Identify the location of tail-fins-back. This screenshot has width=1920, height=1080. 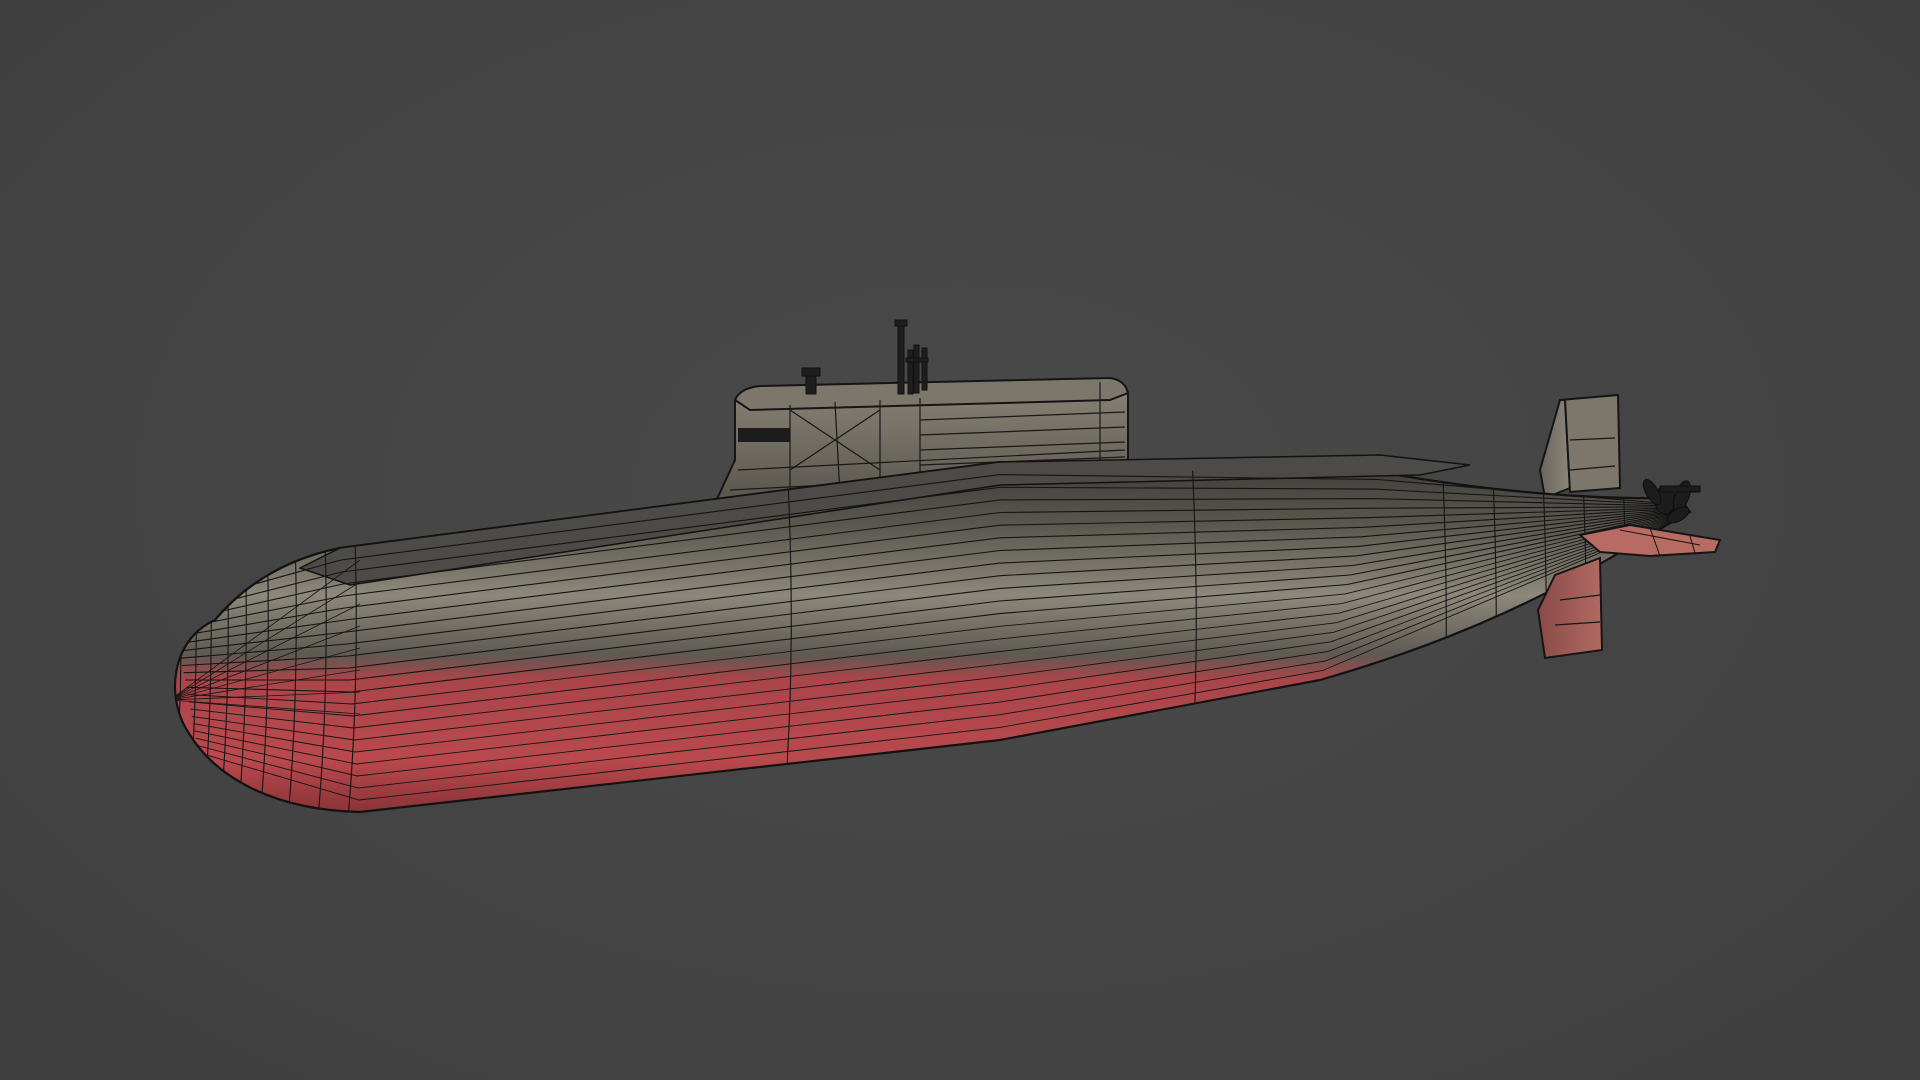
(1580, 446).